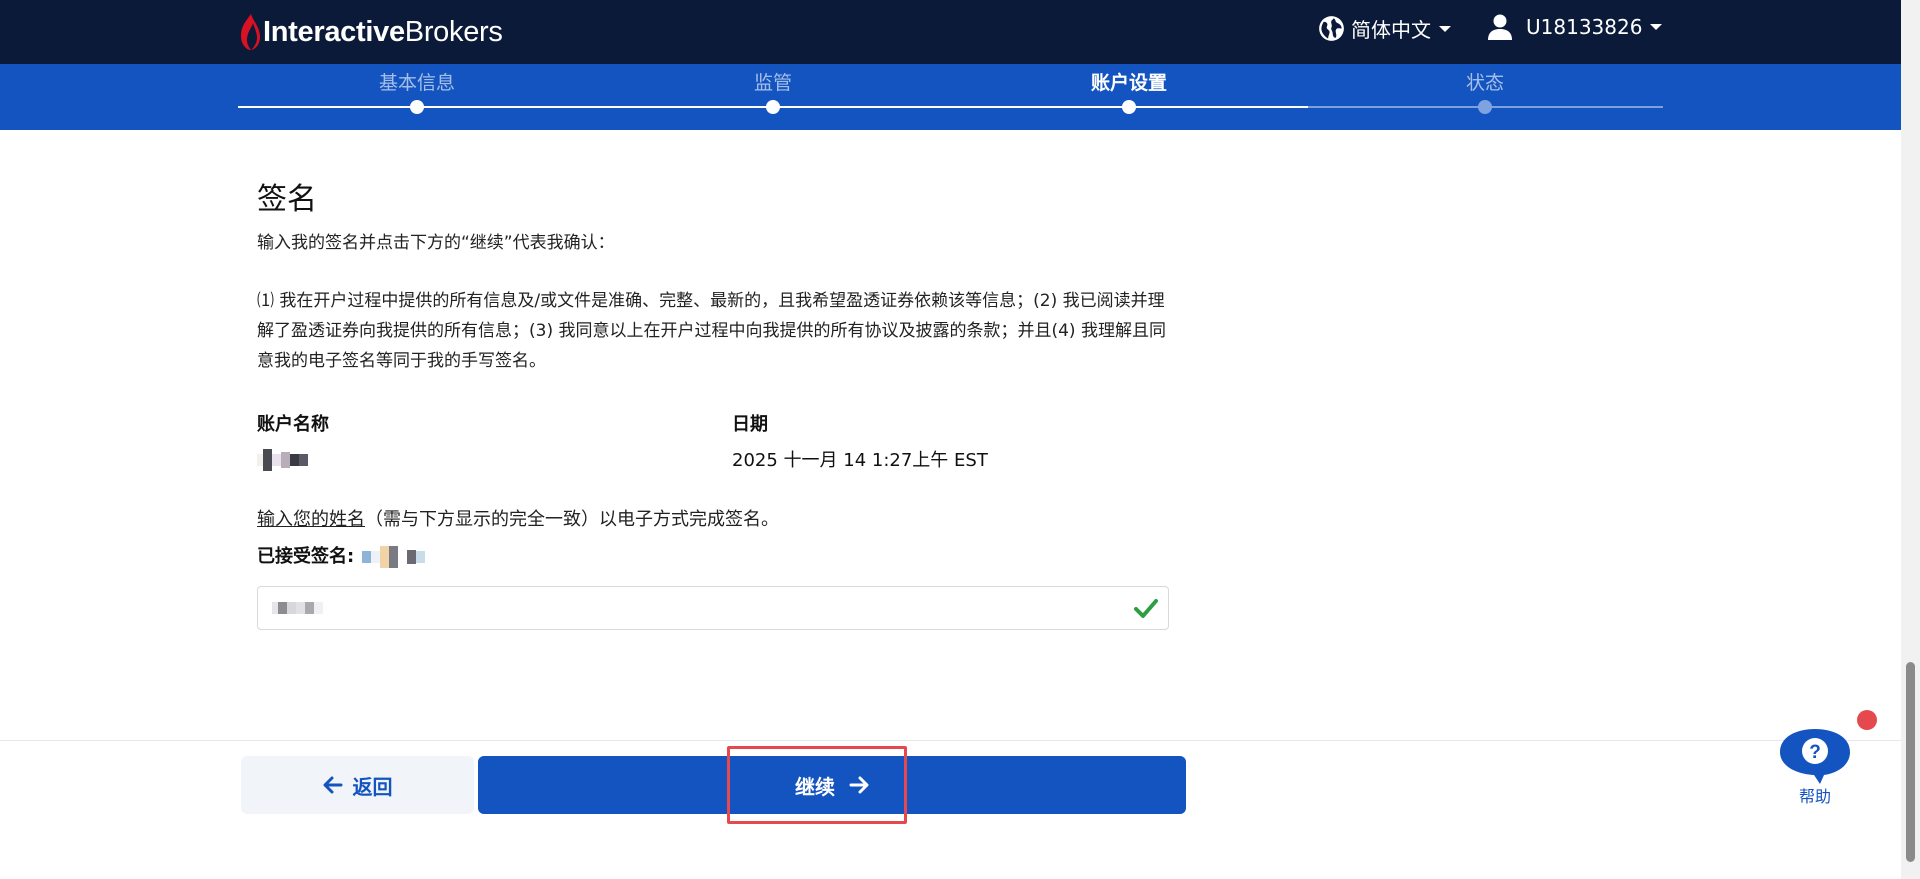 Image resolution: width=1920 pixels, height=879 pixels. I want to click on date-value: 2025 十一月 14 1:27上午 EST, so click(860, 460).